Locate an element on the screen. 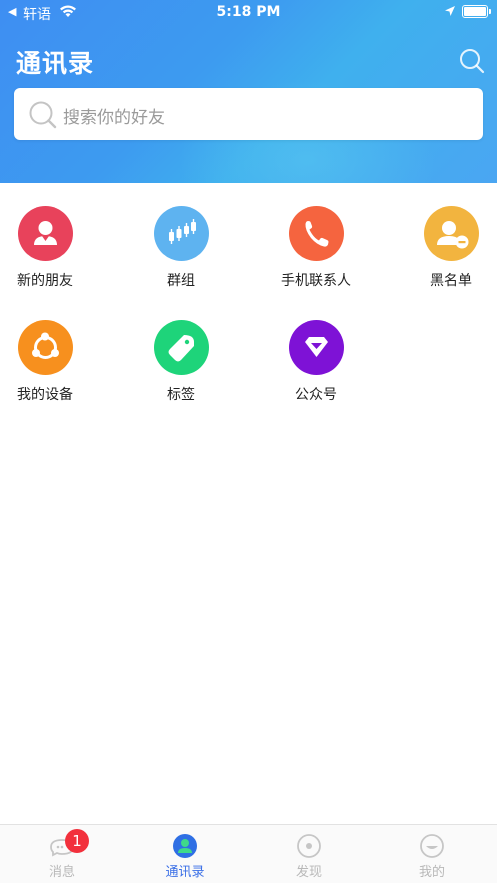 This screenshot has height=883, width=497. contacts-icon is located at coordinates (185, 846).